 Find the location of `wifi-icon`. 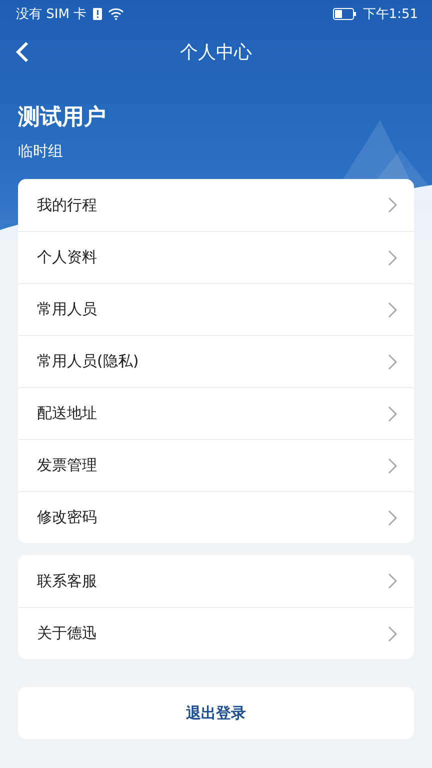

wifi-icon is located at coordinates (116, 14).